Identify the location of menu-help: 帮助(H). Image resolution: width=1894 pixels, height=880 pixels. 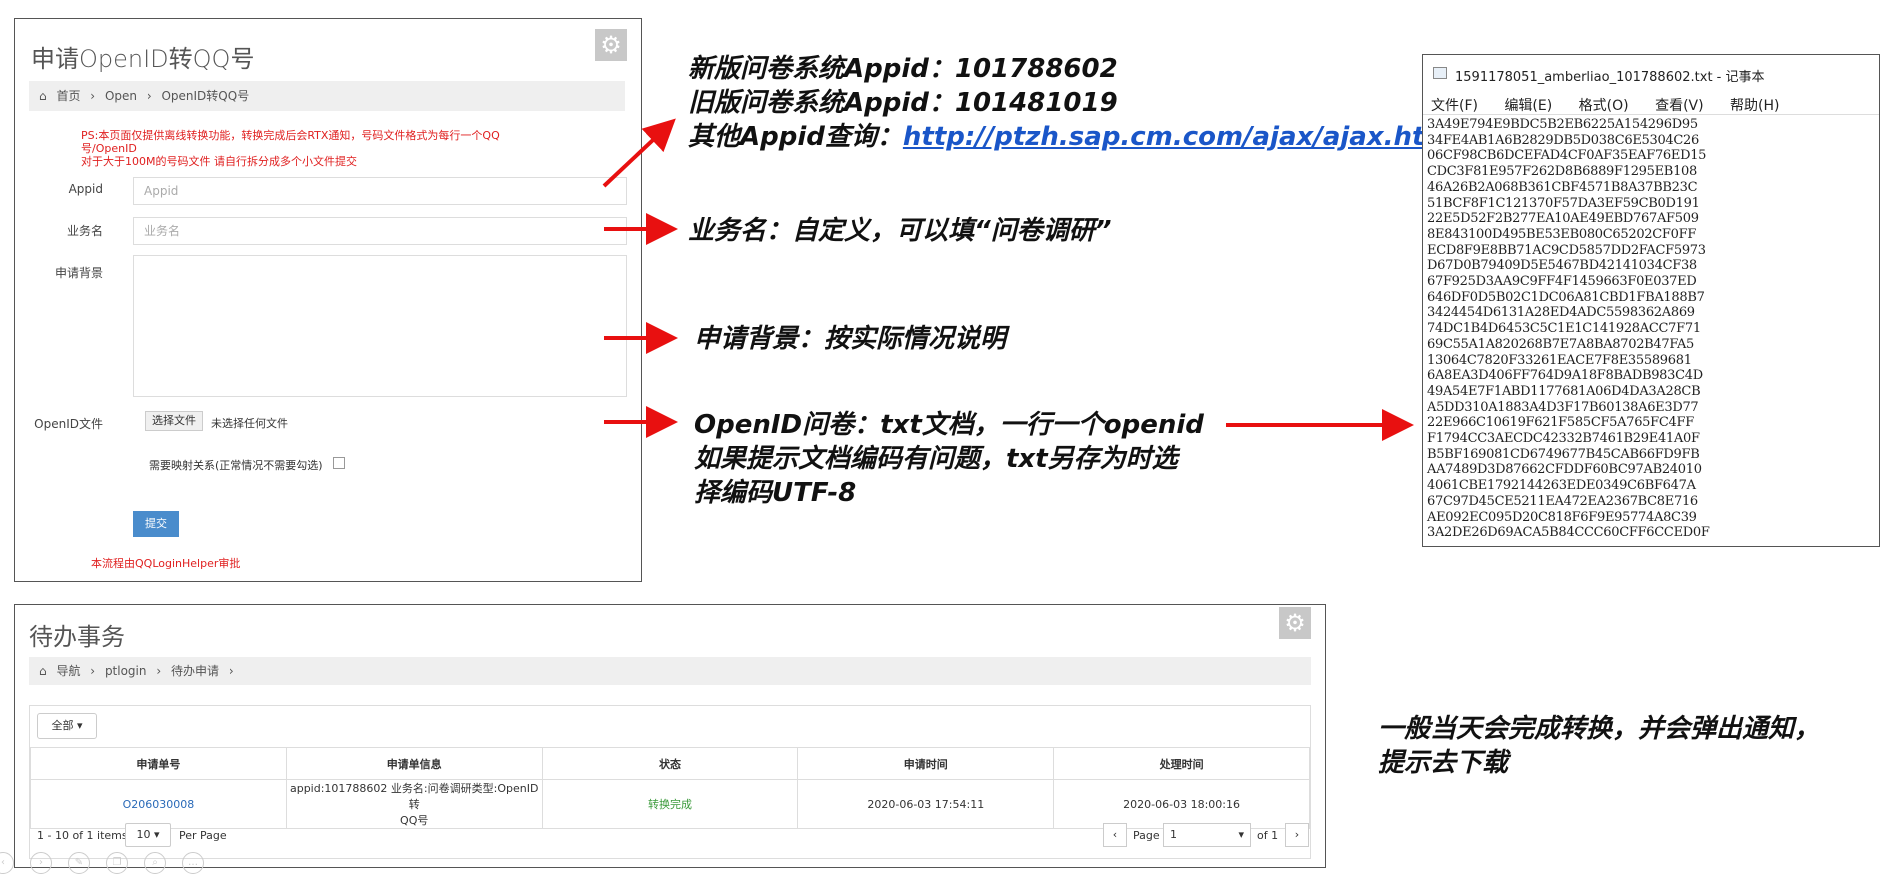
(1754, 106).